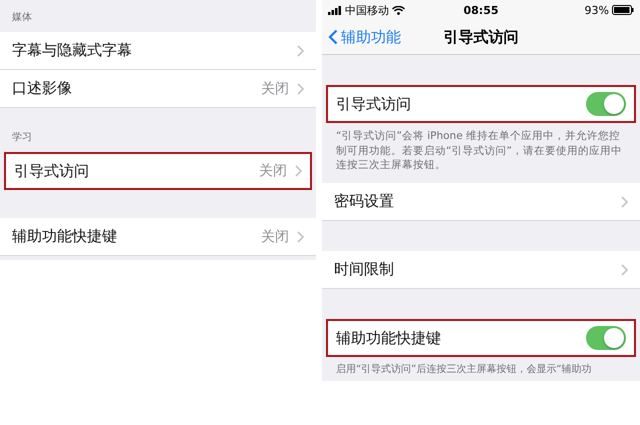 This screenshot has width=640, height=425. Describe the element at coordinates (481, 202) in the screenshot. I see `settings-row: 密码设置` at that location.